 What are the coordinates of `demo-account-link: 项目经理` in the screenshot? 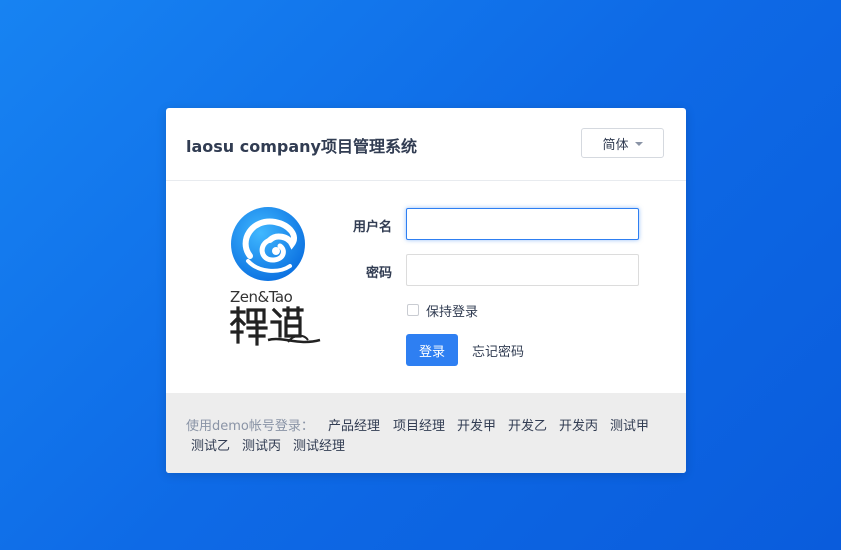 It's located at (419, 424).